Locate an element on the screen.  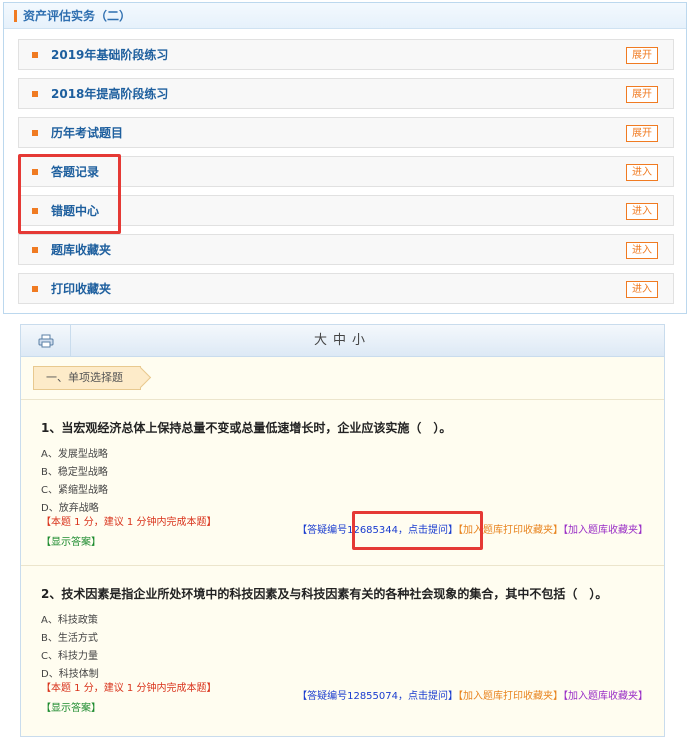
menu-row-basic-practice: 2019年基础阶段练习 展开 is located at coordinates (346, 54).